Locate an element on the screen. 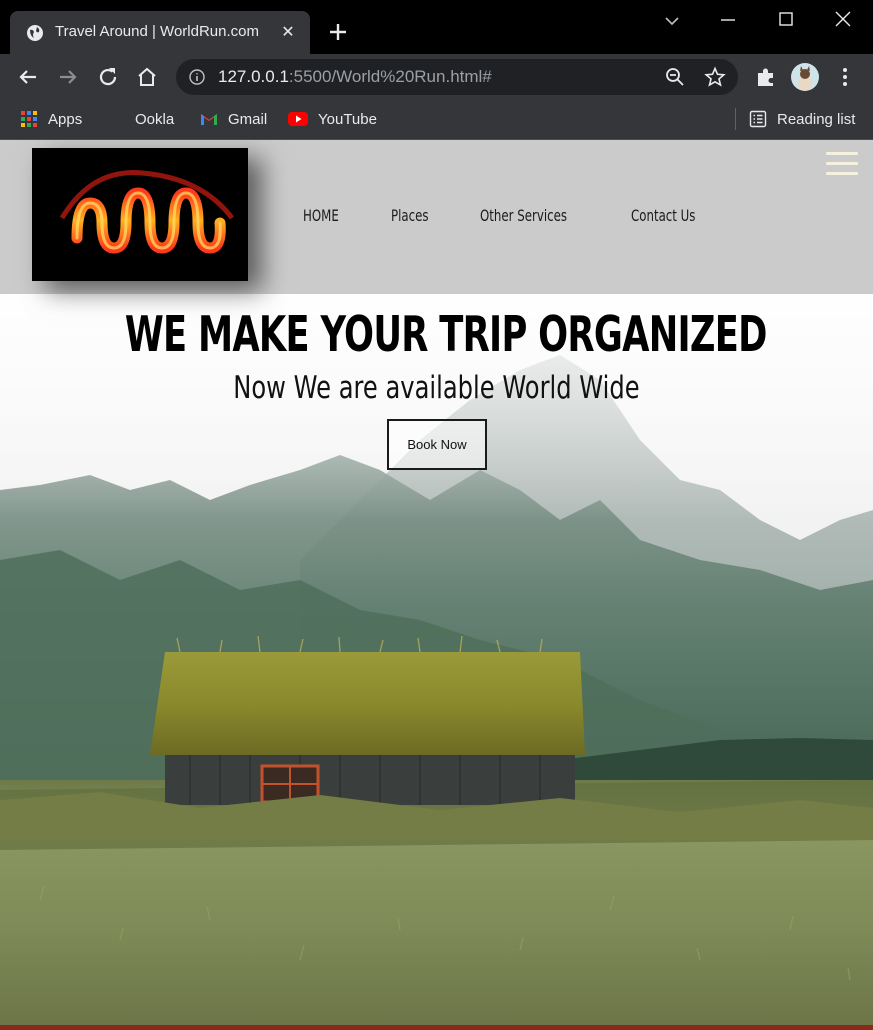 This screenshot has width=873, height=1030. bookmark-star-icon is located at coordinates (715, 77).